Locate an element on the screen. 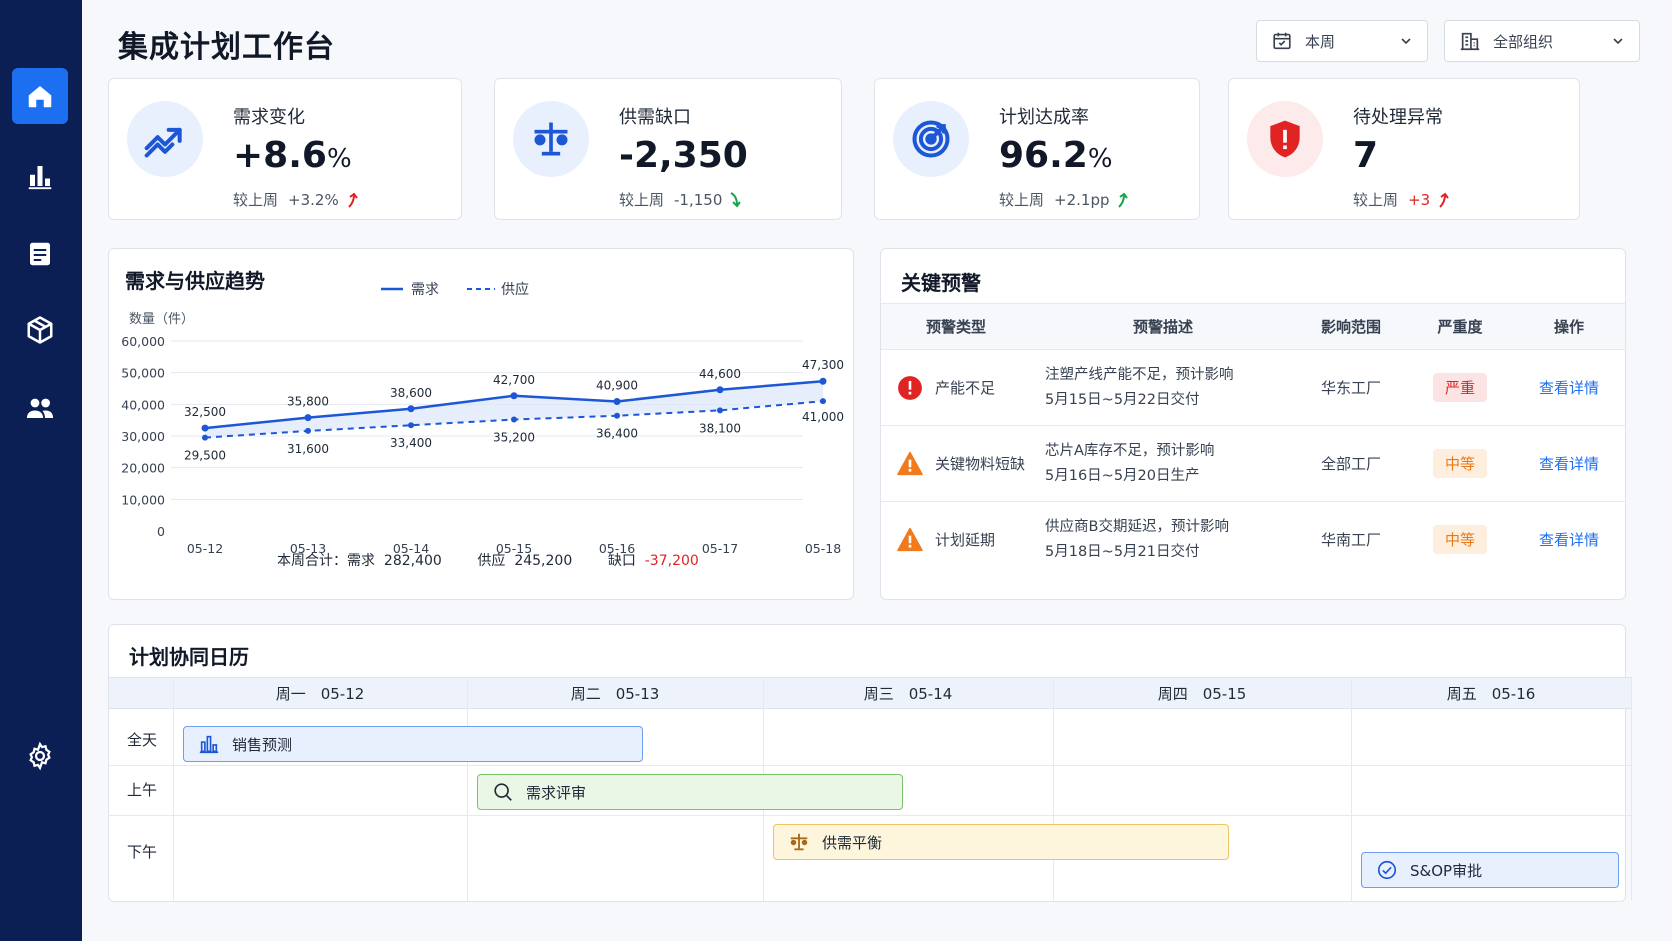  page-title: 集成计划工作台 is located at coordinates (226, 47).